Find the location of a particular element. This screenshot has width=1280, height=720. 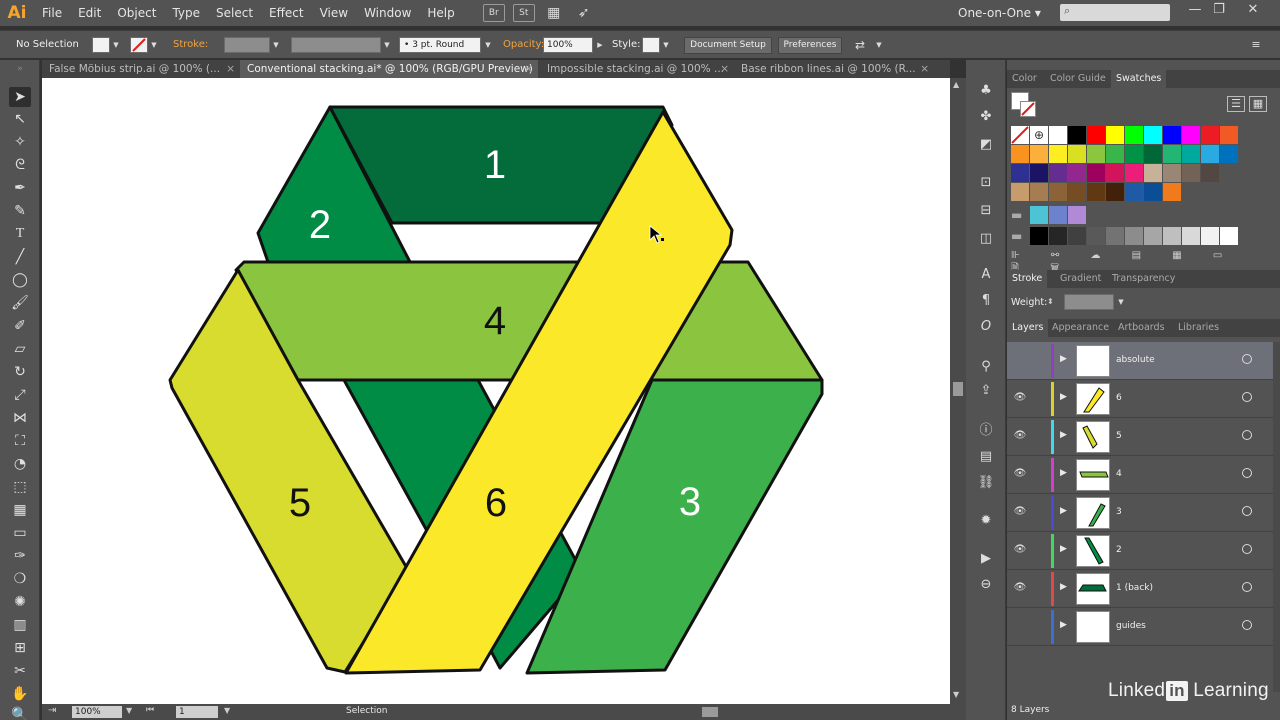

blend-tool-icon: ❍ is located at coordinates (20, 579).